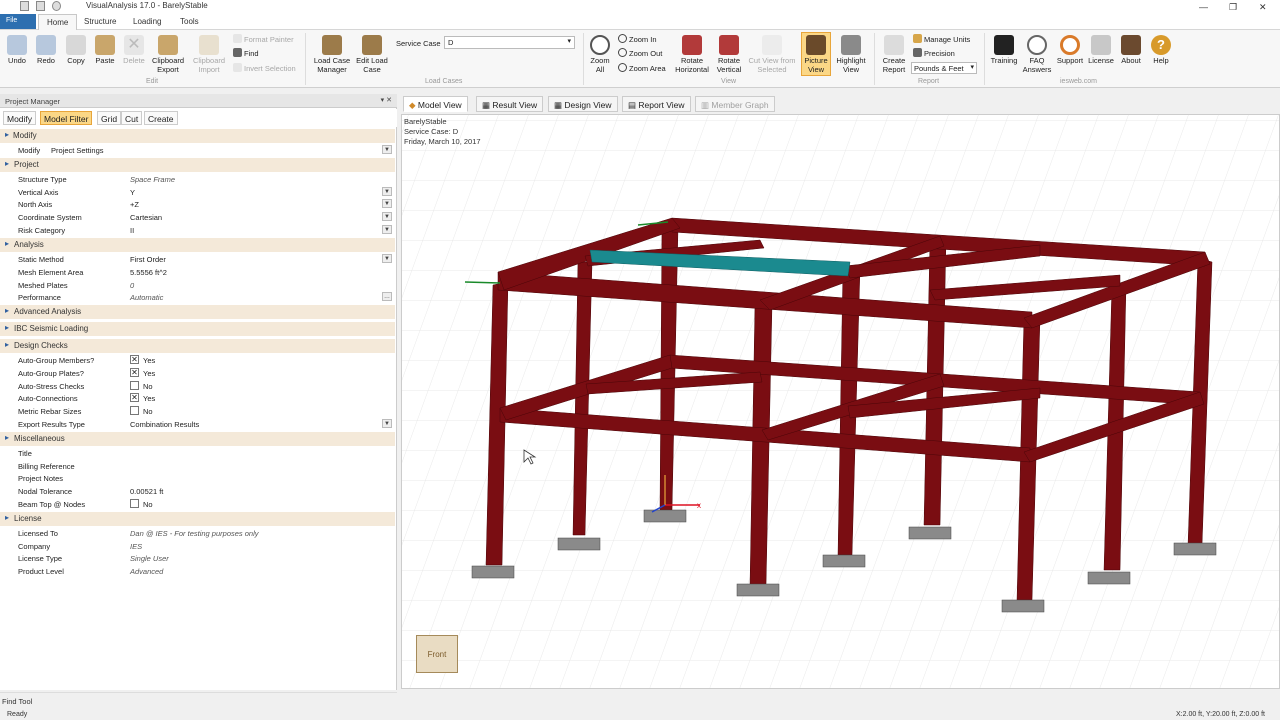  Describe the element at coordinates (851, 54) in the screenshot. I see `highlight-view-button: Highlight View` at that location.